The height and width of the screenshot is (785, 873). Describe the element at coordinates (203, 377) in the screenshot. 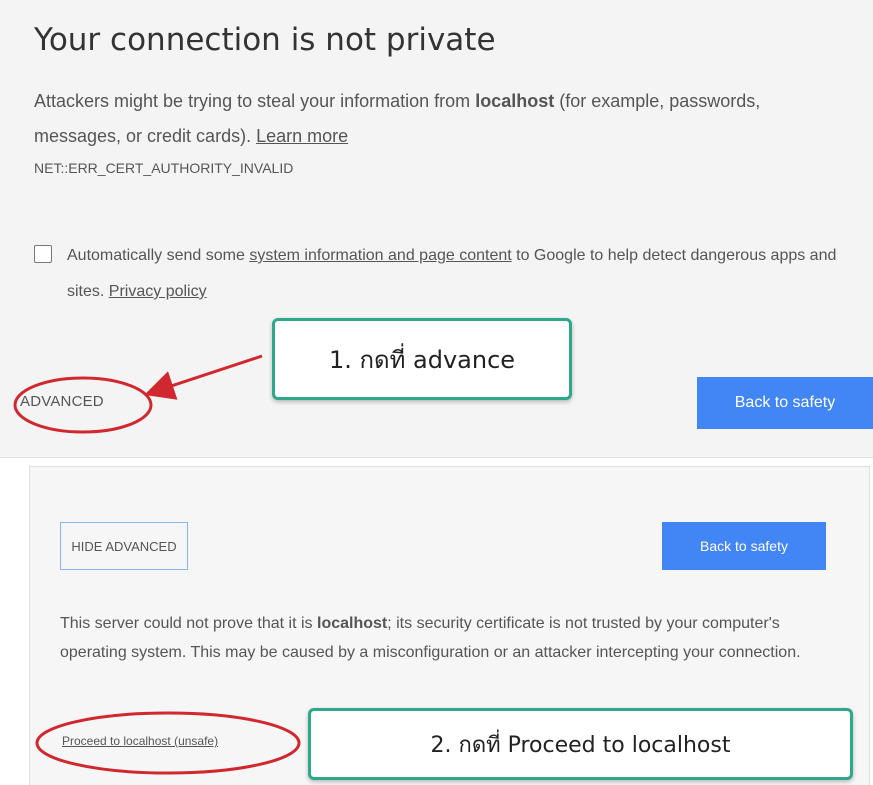

I see `pointer-arrow` at that location.